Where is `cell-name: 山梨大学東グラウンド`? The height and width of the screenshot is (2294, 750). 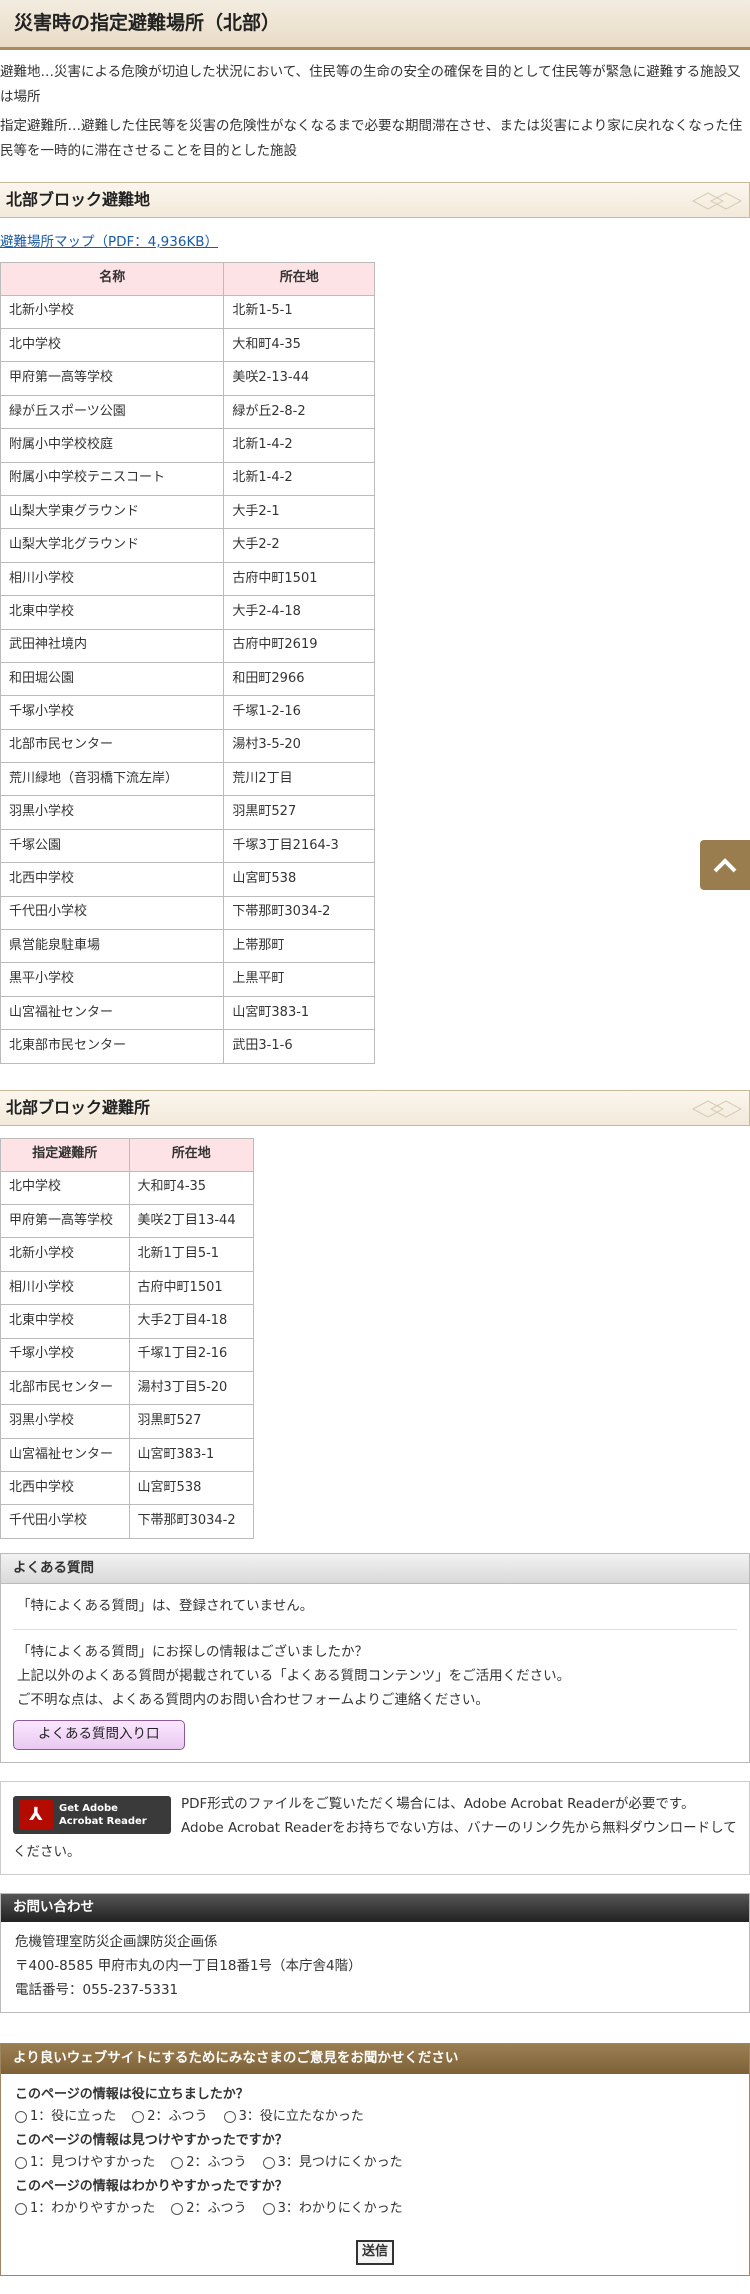 cell-name: 山梨大学東グラウンド is located at coordinates (112, 512).